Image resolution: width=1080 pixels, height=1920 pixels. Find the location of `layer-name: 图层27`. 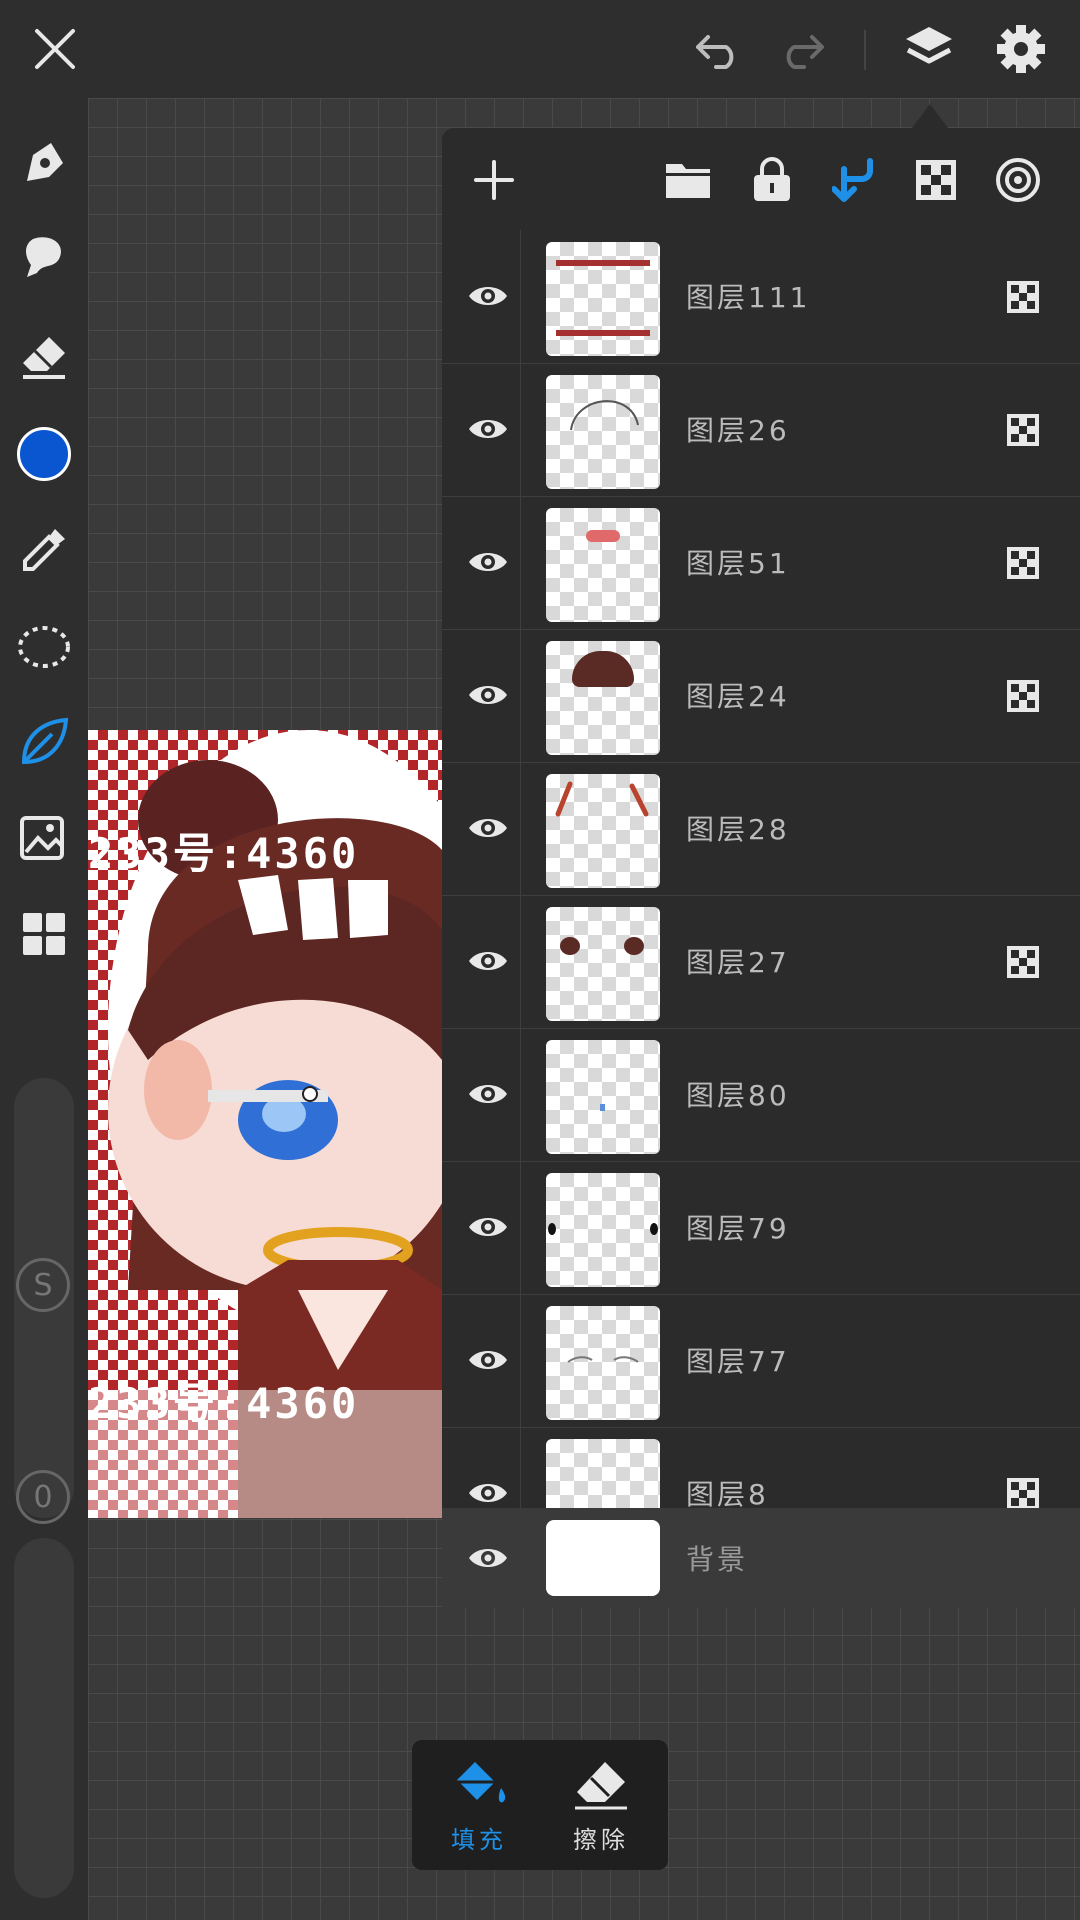

layer-name: 图层27 is located at coordinates (738, 962).